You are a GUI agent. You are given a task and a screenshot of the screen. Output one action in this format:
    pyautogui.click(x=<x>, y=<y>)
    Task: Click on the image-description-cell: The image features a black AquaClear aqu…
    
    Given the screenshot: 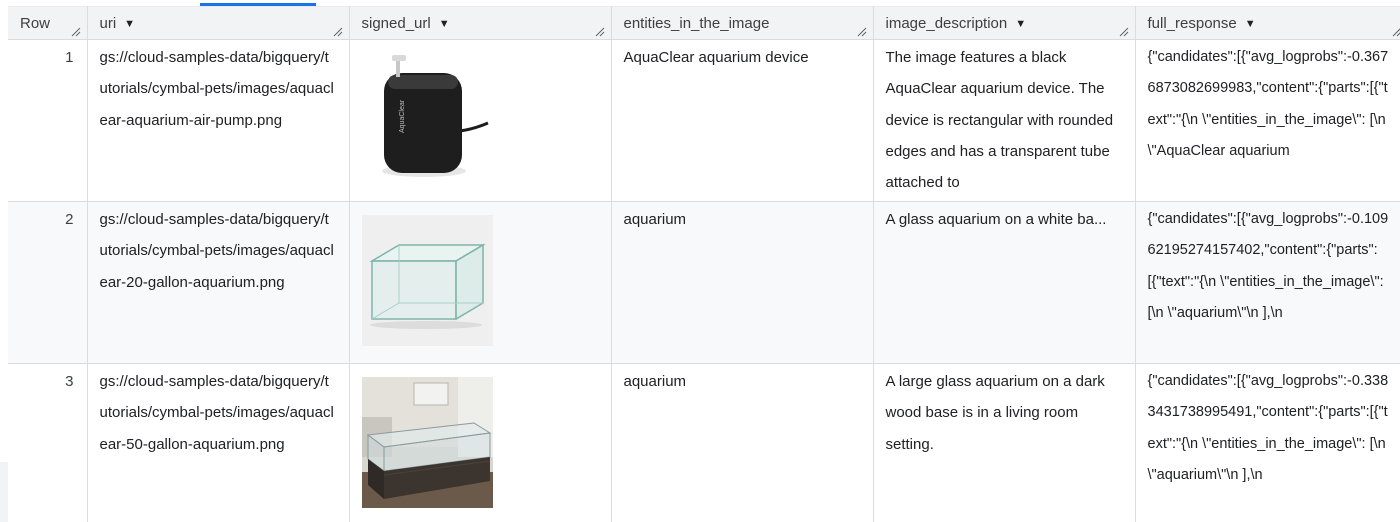 What is the action you would take?
    pyautogui.click(x=1004, y=120)
    